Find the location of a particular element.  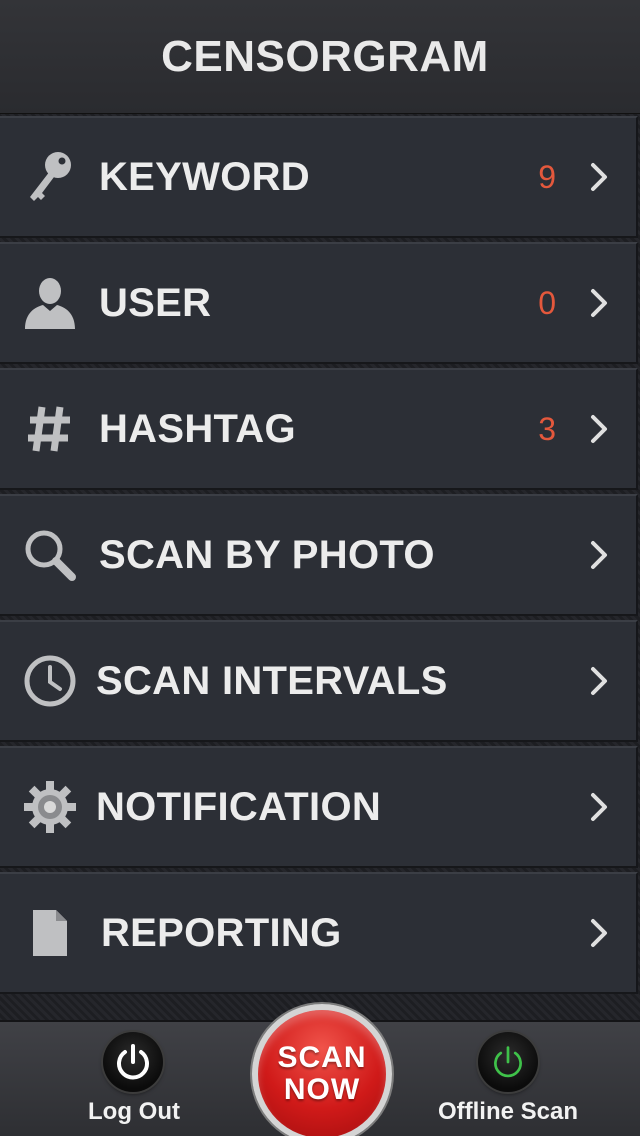

menu-item-label: REPORTING is located at coordinates (221, 932).